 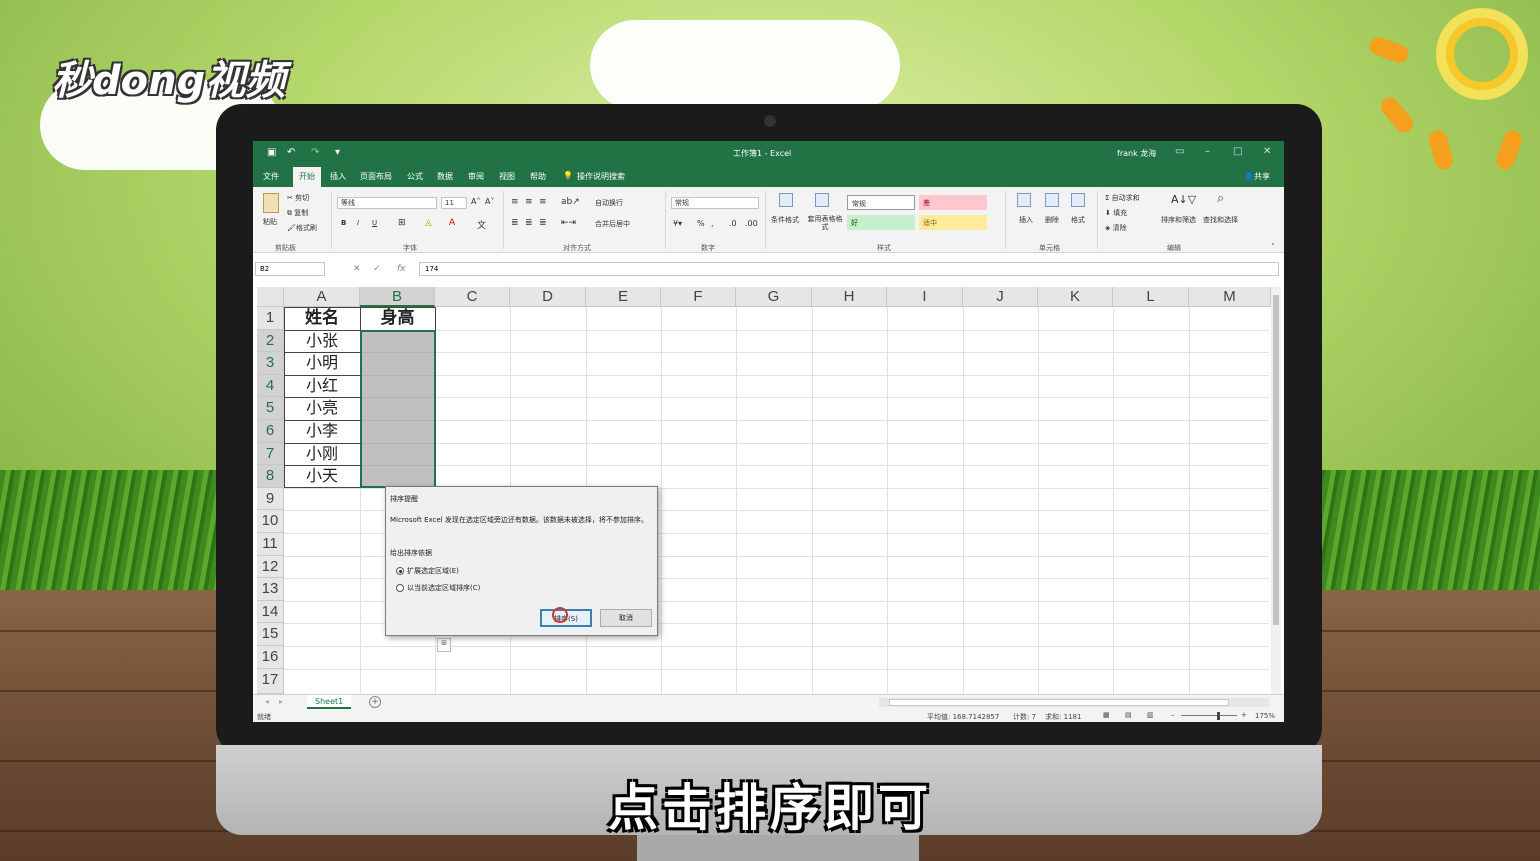 I want to click on tab-formulas: 公式, so click(x=415, y=176).